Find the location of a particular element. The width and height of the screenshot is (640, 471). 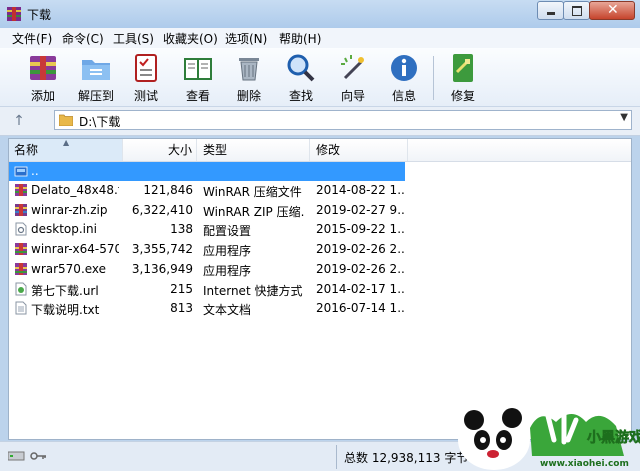

extract-button: 解压到 is located at coordinates (96, 77).